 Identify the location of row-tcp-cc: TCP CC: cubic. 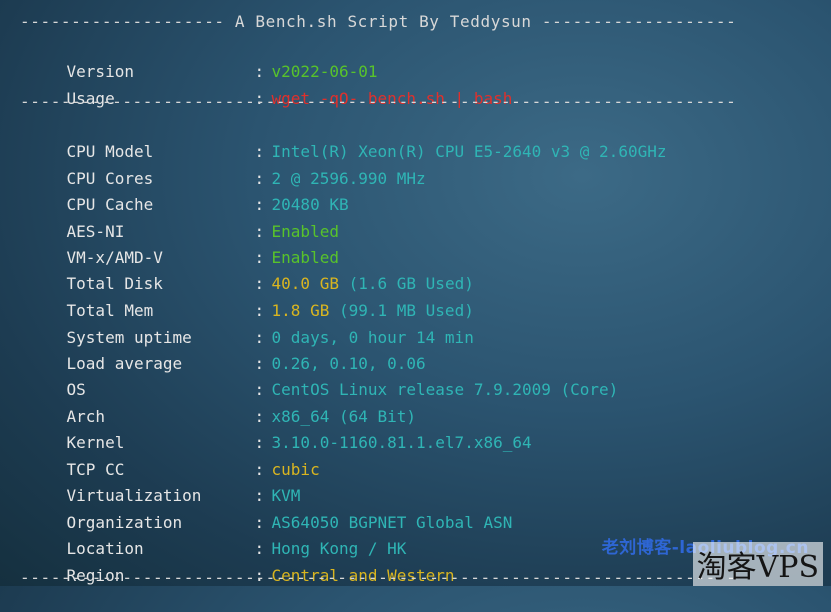
(174, 456).